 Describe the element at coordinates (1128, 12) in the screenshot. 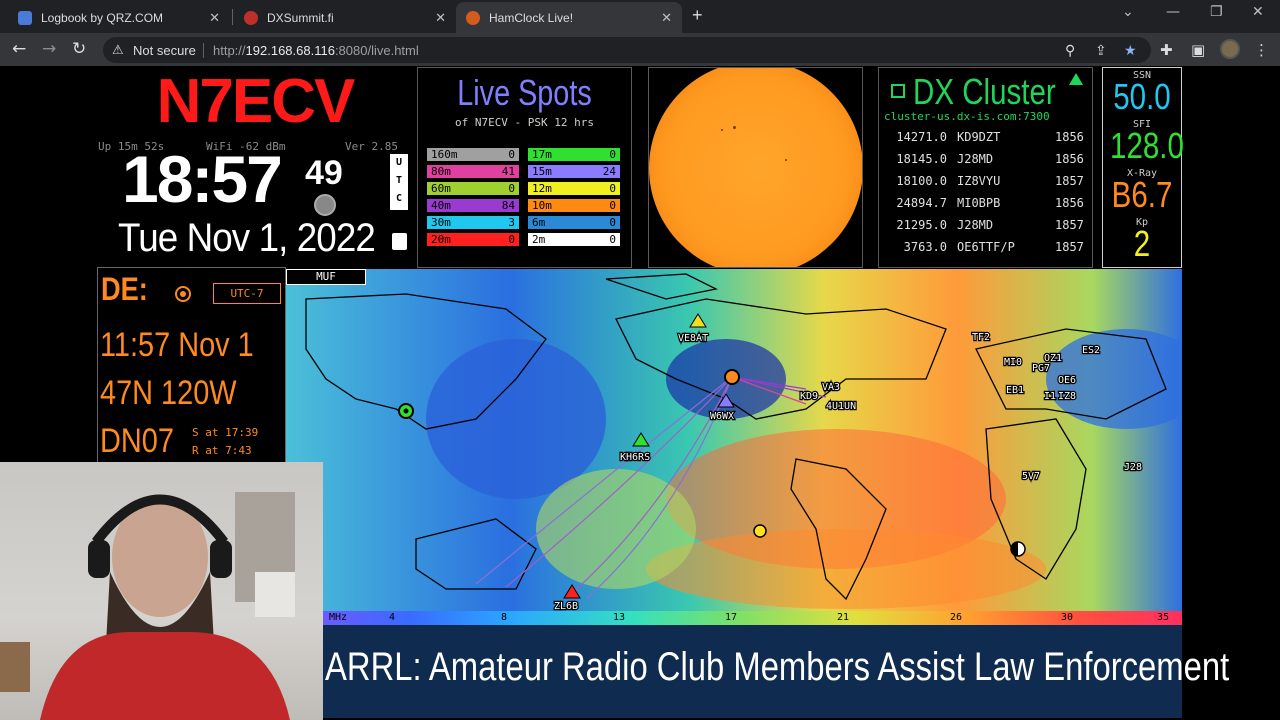

I see `tab-search-chevron-icon: ⌄` at that location.